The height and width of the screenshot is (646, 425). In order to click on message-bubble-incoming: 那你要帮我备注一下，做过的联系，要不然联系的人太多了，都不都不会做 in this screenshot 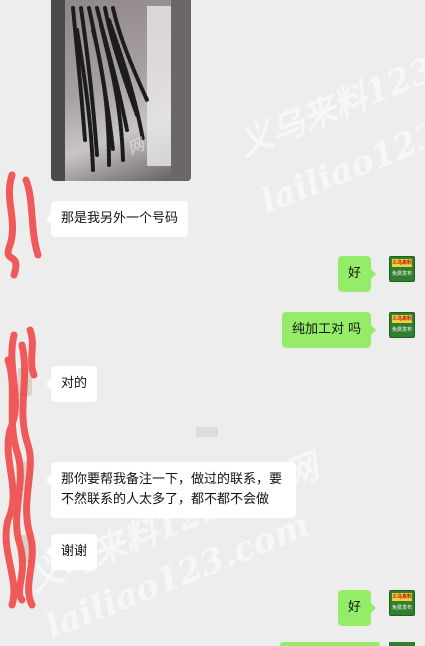, I will do `click(171, 490)`.